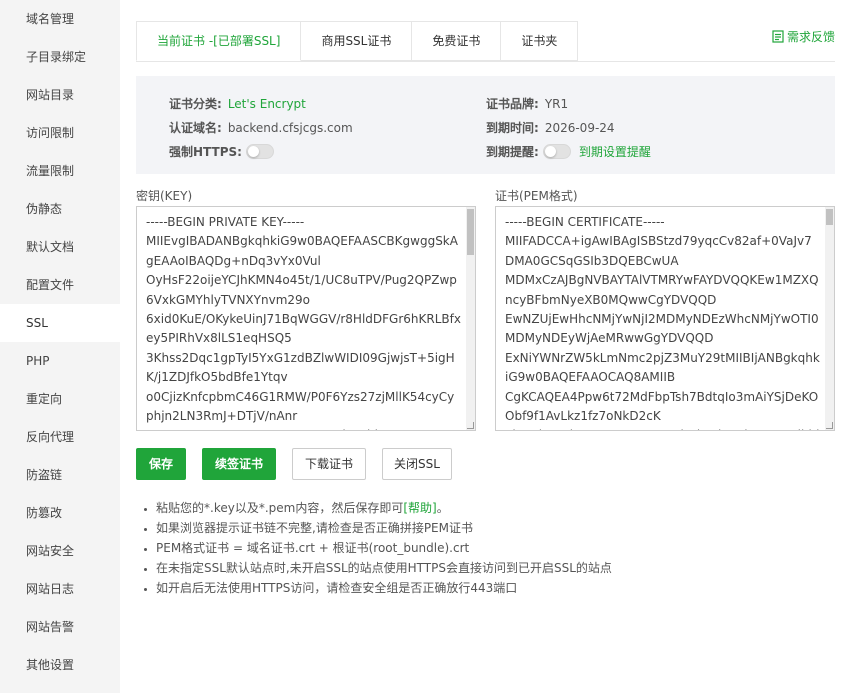  Describe the element at coordinates (512, 152) in the screenshot. I see `expire-remind-label: 到期提醒:` at that location.